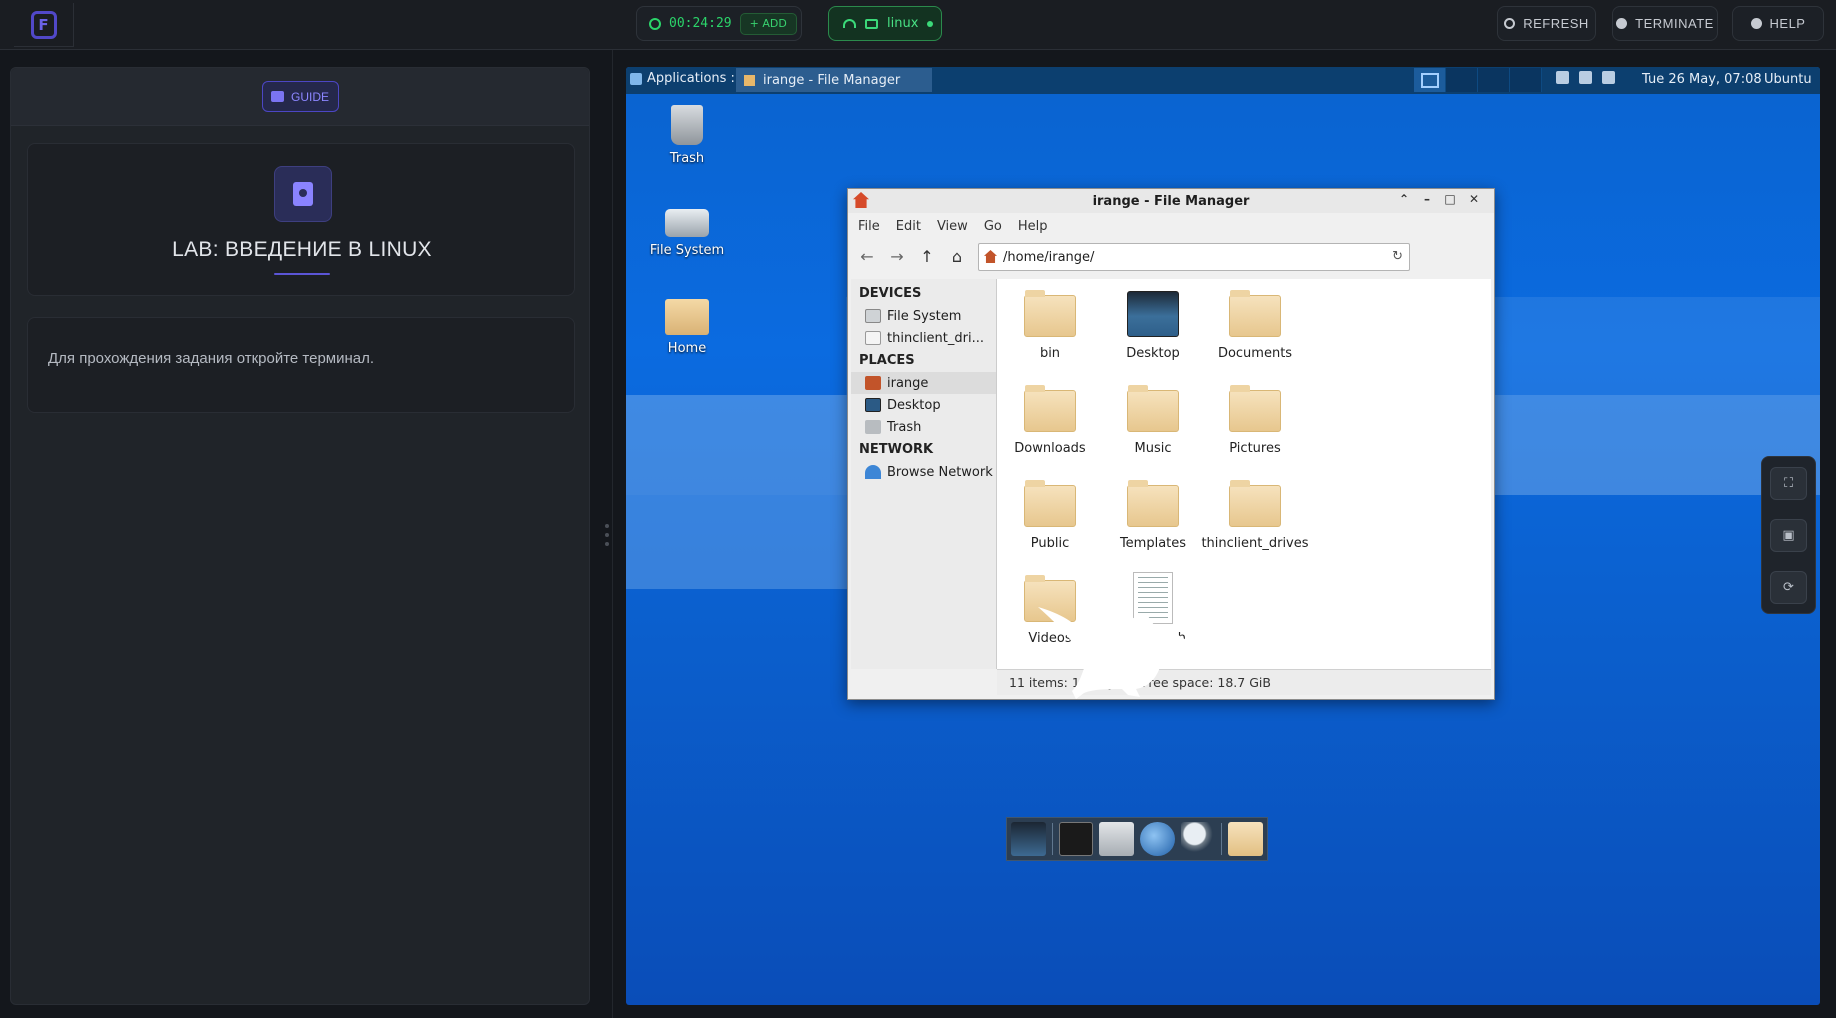 This screenshot has height=1018, width=1836. Describe the element at coordinates (1028, 839) in the screenshot. I see `show-desktop-icon` at that location.